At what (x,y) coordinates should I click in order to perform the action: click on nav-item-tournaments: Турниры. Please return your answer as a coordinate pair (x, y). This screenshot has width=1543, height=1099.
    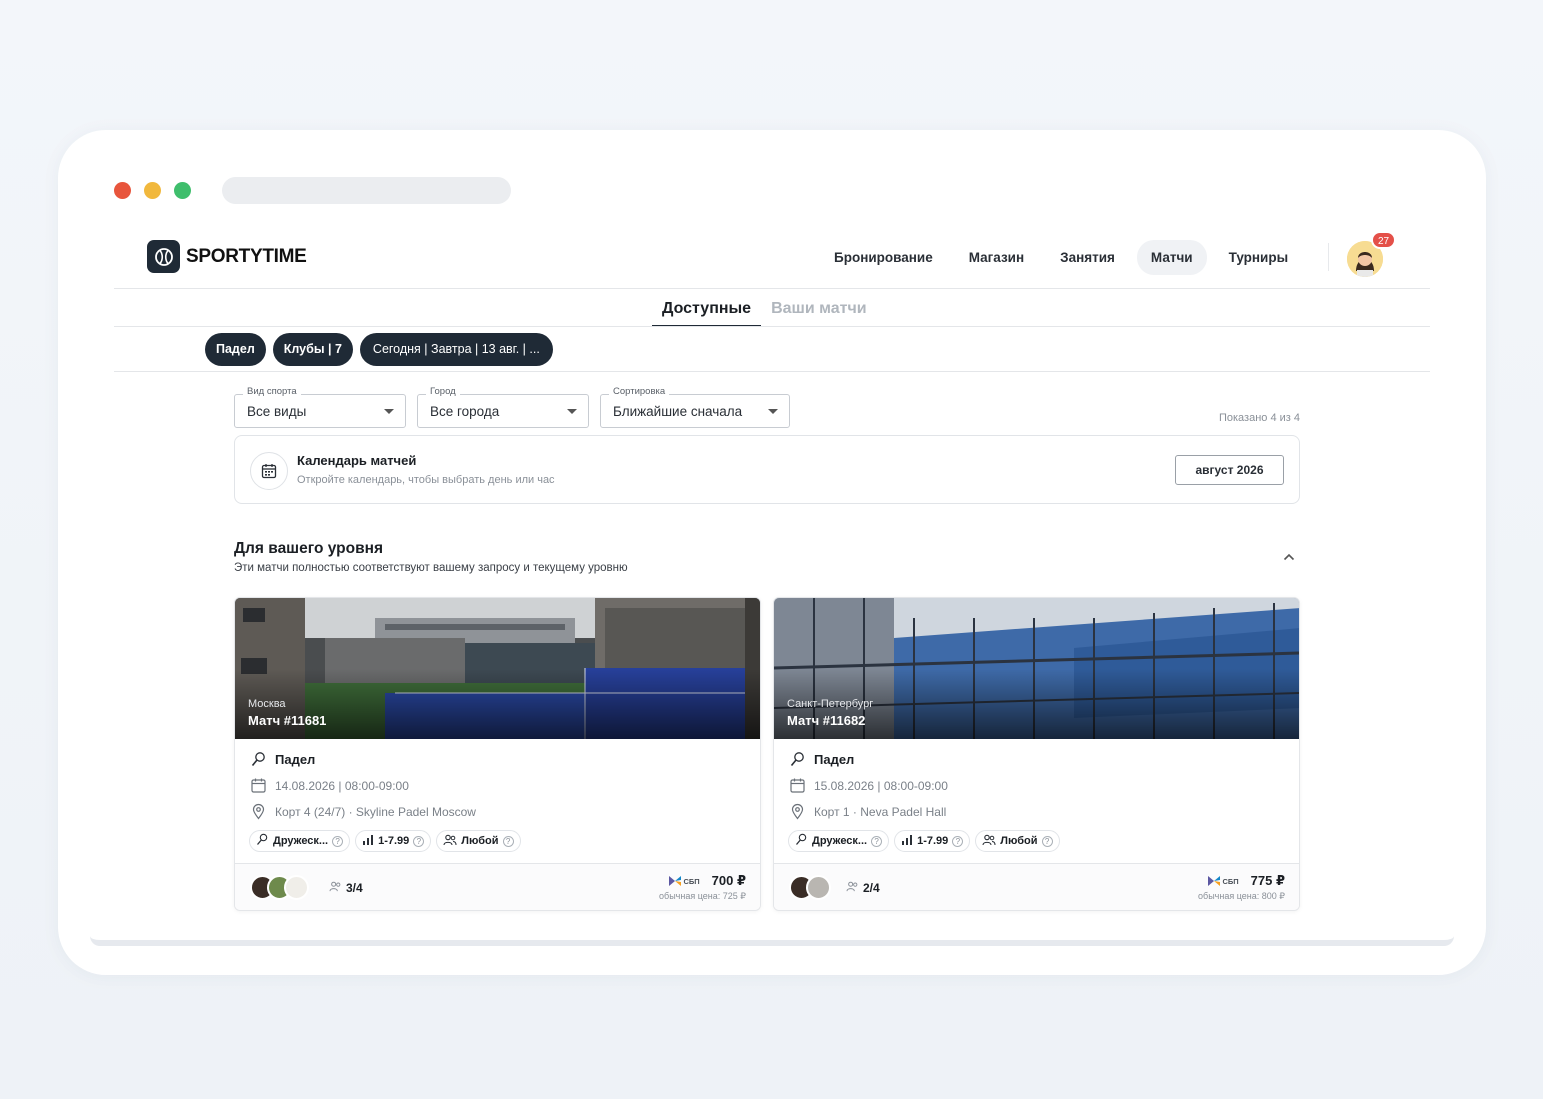
    Looking at the image, I should click on (1259, 257).